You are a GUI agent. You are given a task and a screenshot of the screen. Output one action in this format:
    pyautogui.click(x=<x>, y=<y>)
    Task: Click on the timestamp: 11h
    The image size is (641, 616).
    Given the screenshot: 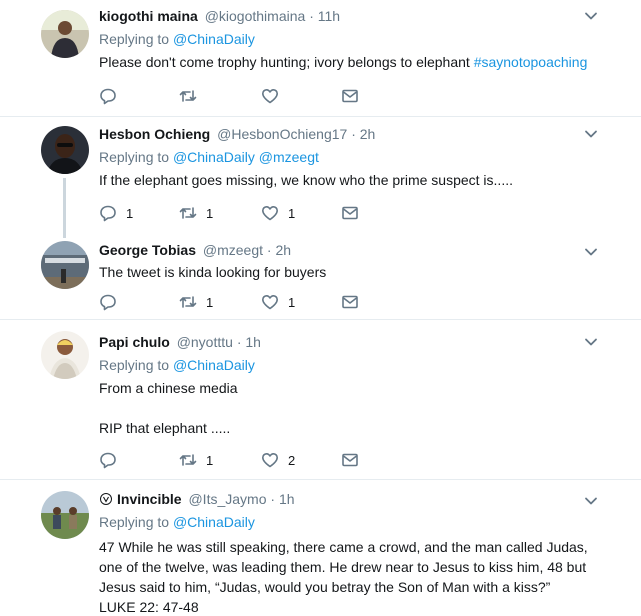 What is the action you would take?
    pyautogui.click(x=329, y=16)
    